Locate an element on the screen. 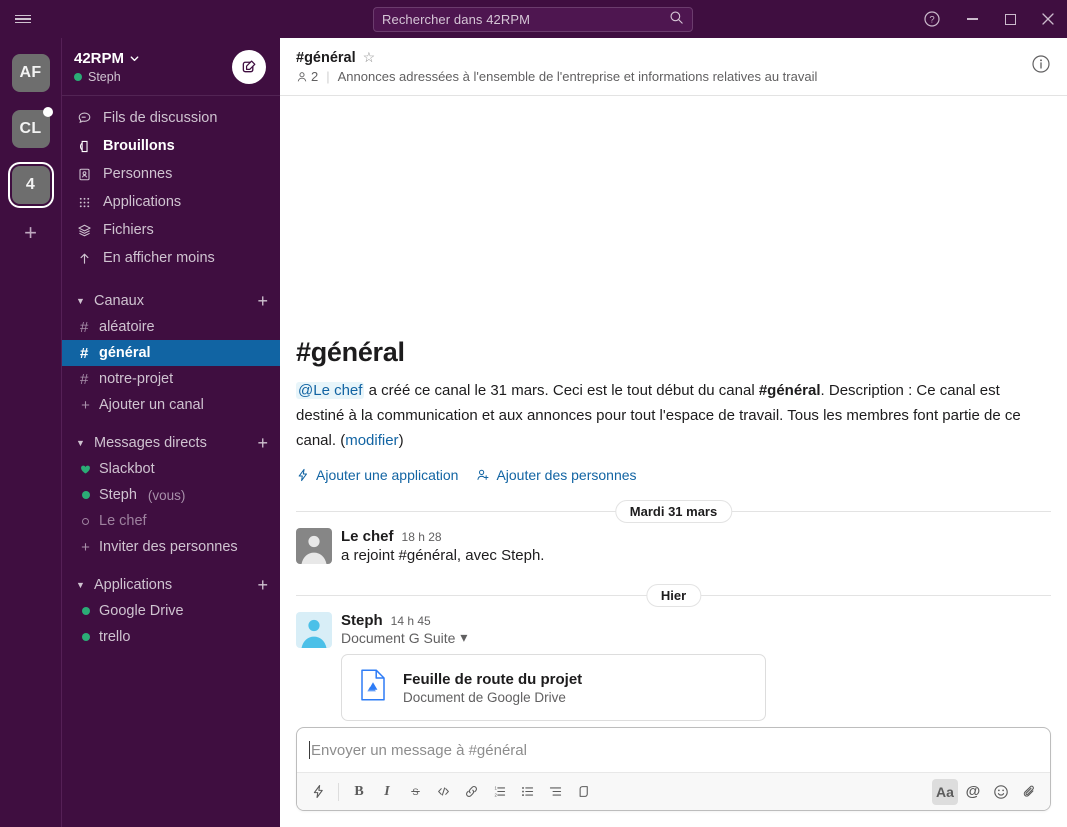 The height and width of the screenshot is (827, 1067). workspace-name-row: 42RPM is located at coordinates (153, 58).